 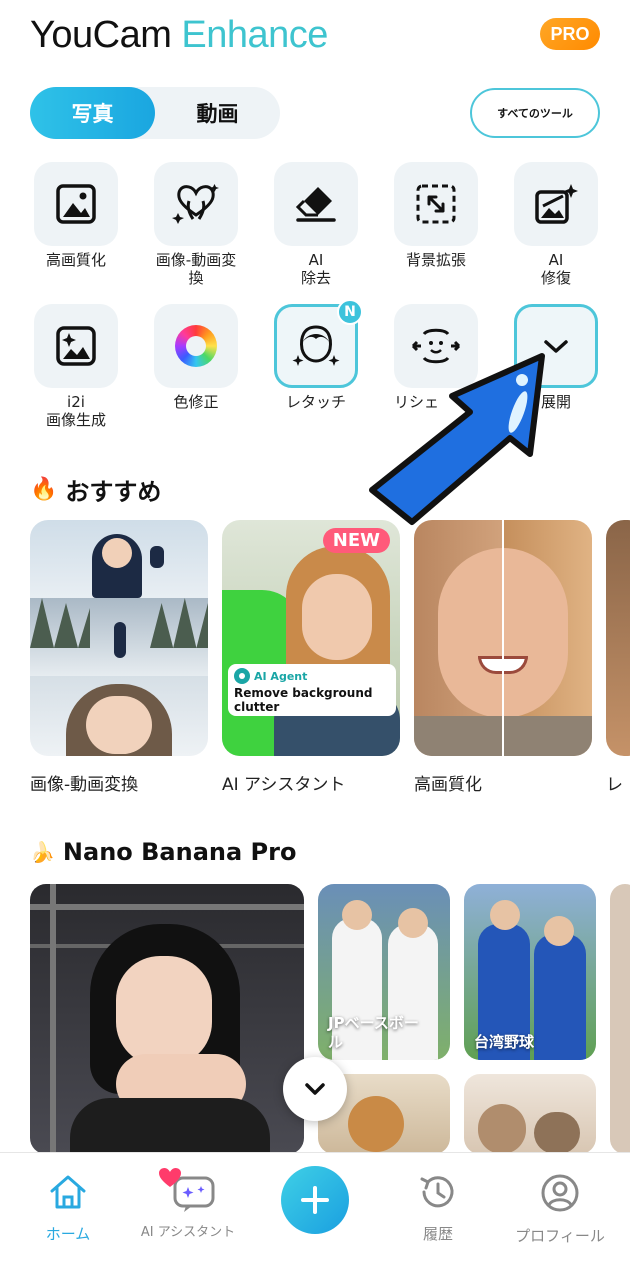 I want to click on nav-profile-label: プロフィール, so click(x=560, y=1236).